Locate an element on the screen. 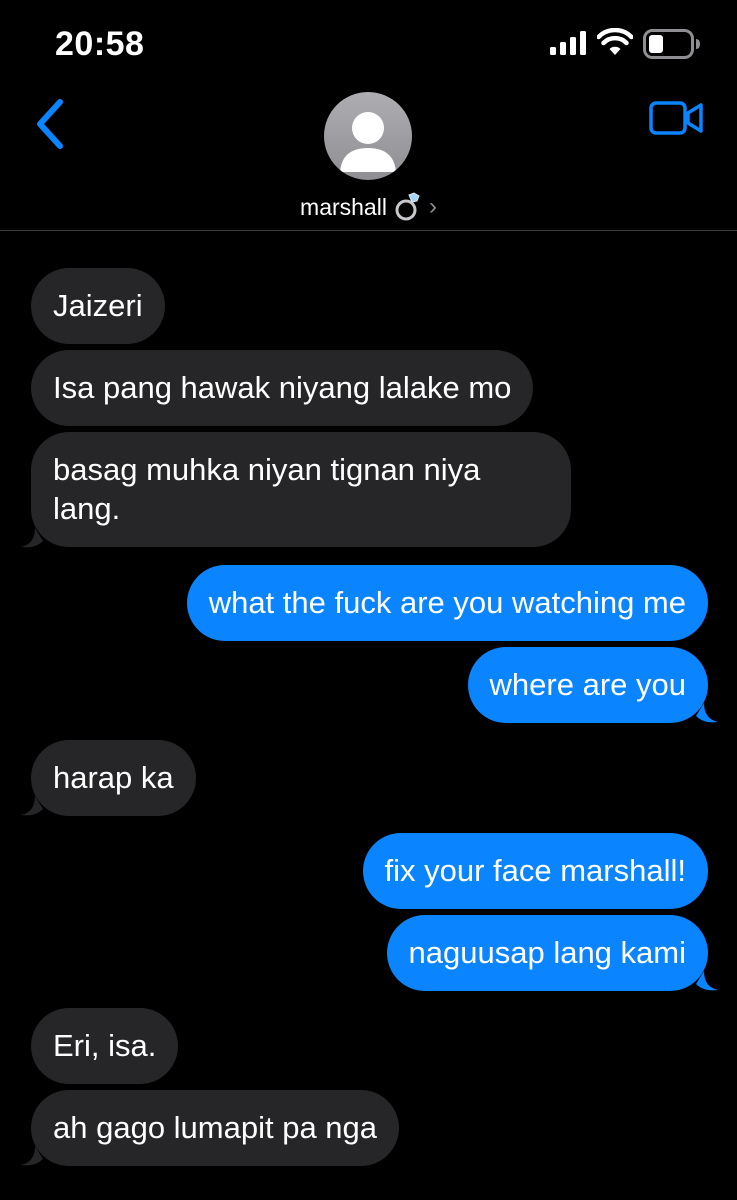 The height and width of the screenshot is (1200, 737). status-bar: 20:58 is located at coordinates (368, 44).